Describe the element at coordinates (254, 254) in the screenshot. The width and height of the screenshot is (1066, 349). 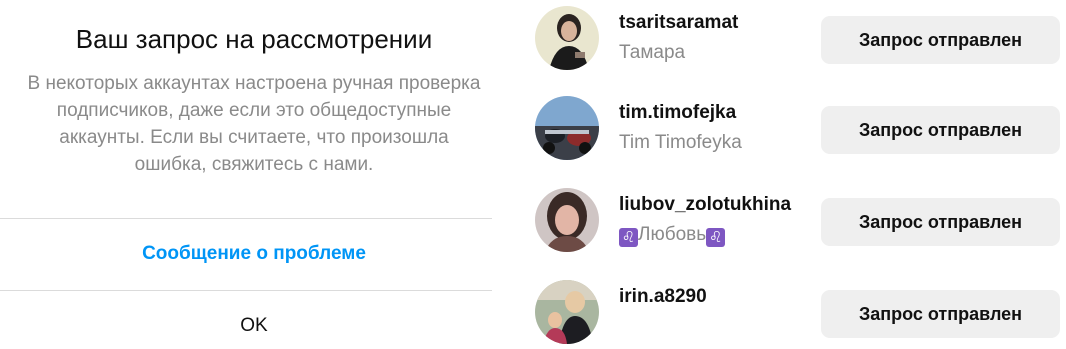
I see `report-problem-button: Сообщение о проблеме` at that location.